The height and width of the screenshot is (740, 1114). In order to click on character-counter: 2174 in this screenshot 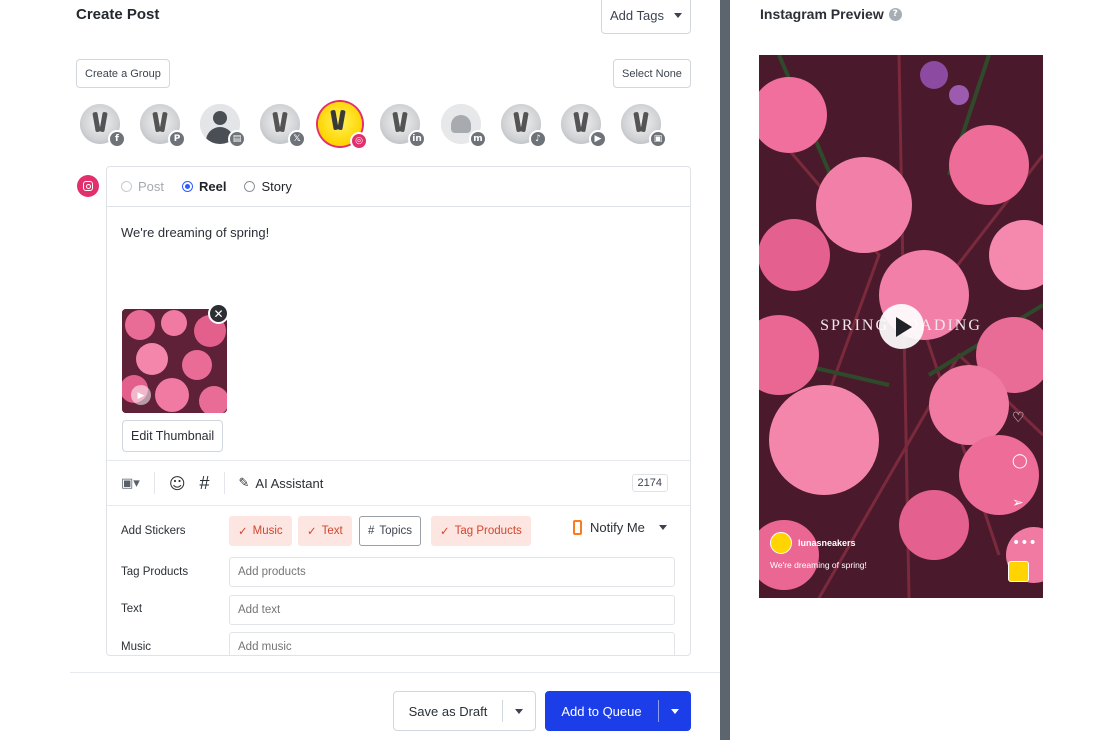, I will do `click(649, 483)`.